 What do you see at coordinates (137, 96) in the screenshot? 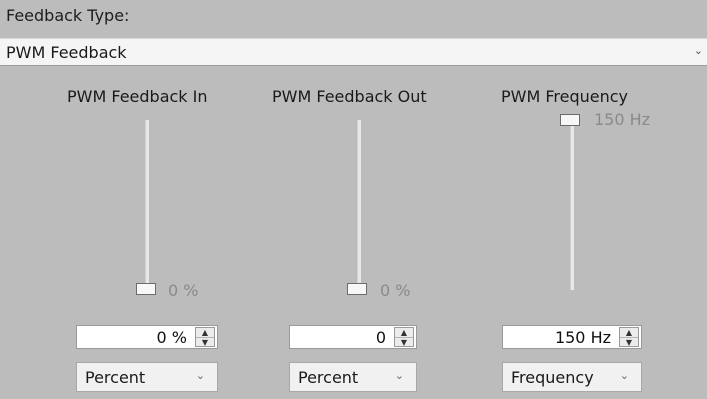
I see `pwm-feedback-in-title: PWM Feedback In` at bounding box center [137, 96].